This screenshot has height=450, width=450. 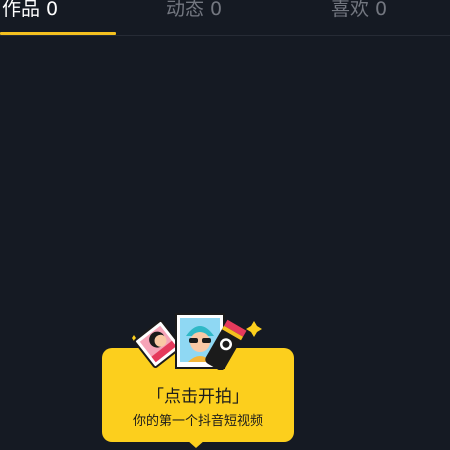 What do you see at coordinates (225, 18) in the screenshot?
I see `profile-tabs: 作品 0 动态 0 喜欢 0` at bounding box center [225, 18].